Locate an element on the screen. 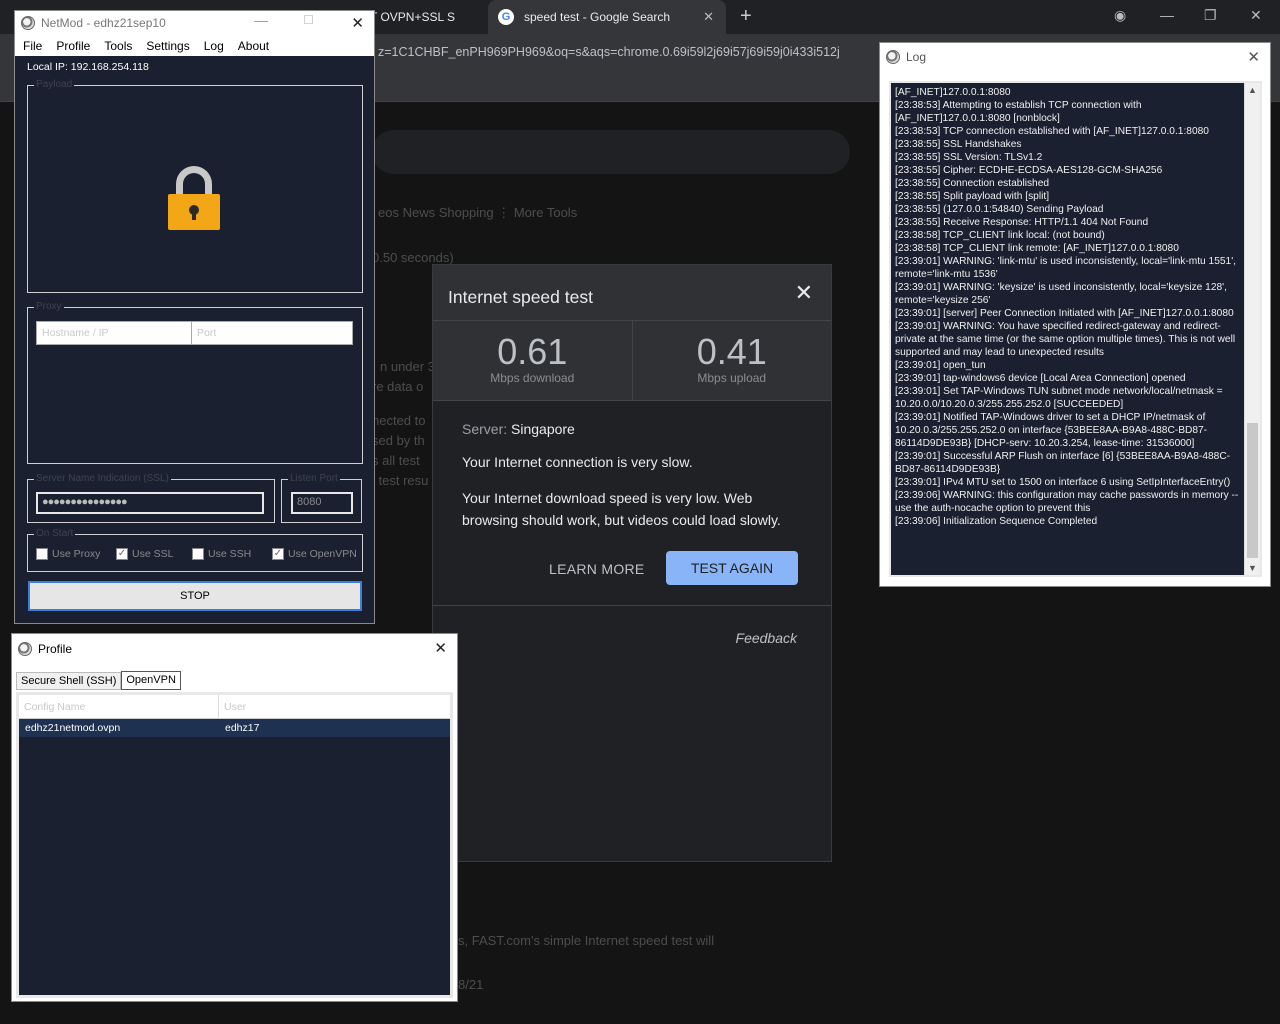 The width and height of the screenshot is (1280, 1024). local-ip-label: Local IP: 192.168.254.118 is located at coordinates (88, 67).